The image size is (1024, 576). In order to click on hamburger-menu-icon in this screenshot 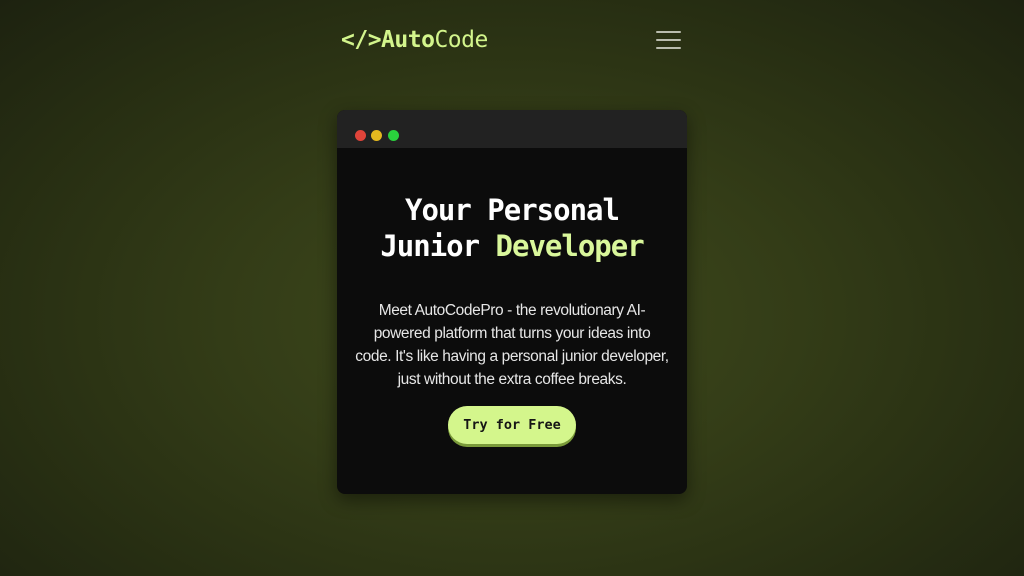, I will do `click(668, 40)`.